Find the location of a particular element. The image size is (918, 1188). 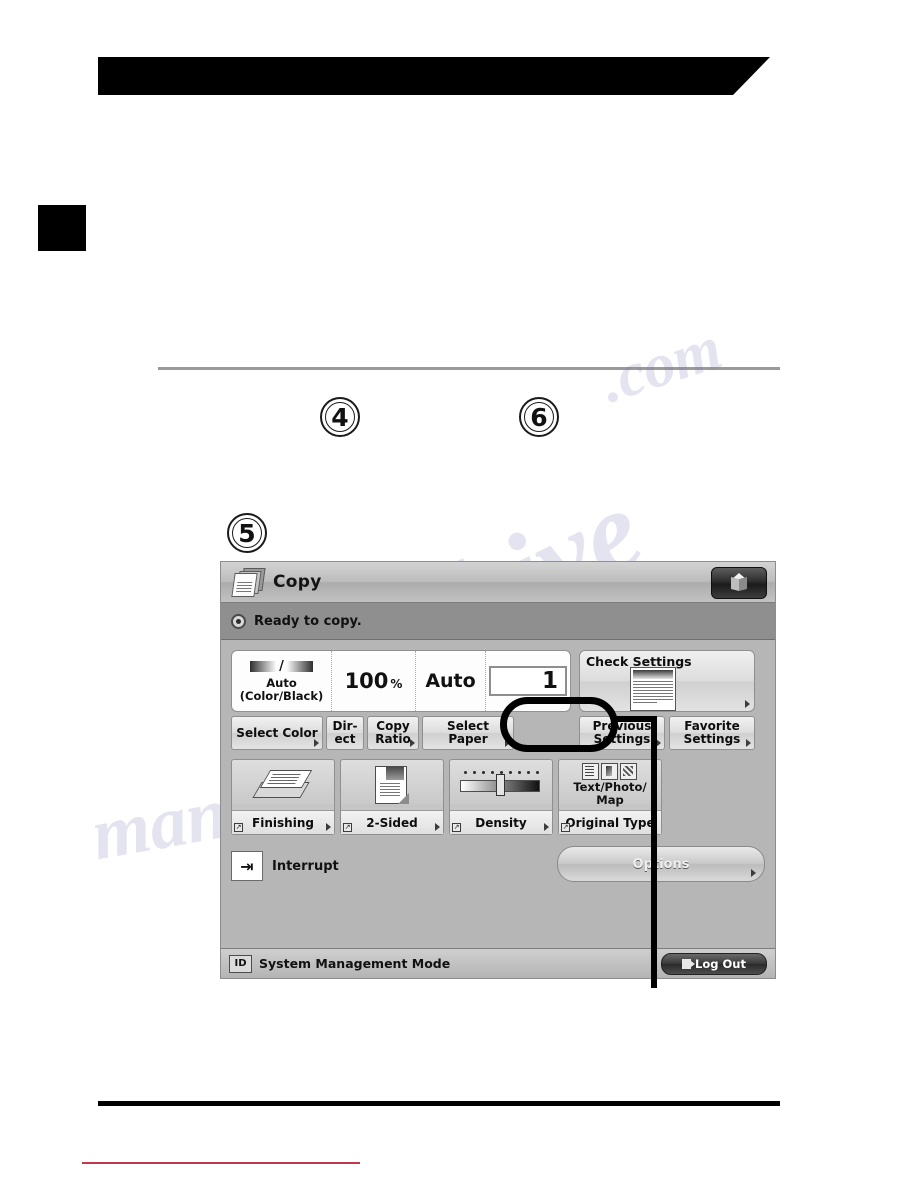

favorite-settings-label: Favorite Settings is located at coordinates (712, 732).